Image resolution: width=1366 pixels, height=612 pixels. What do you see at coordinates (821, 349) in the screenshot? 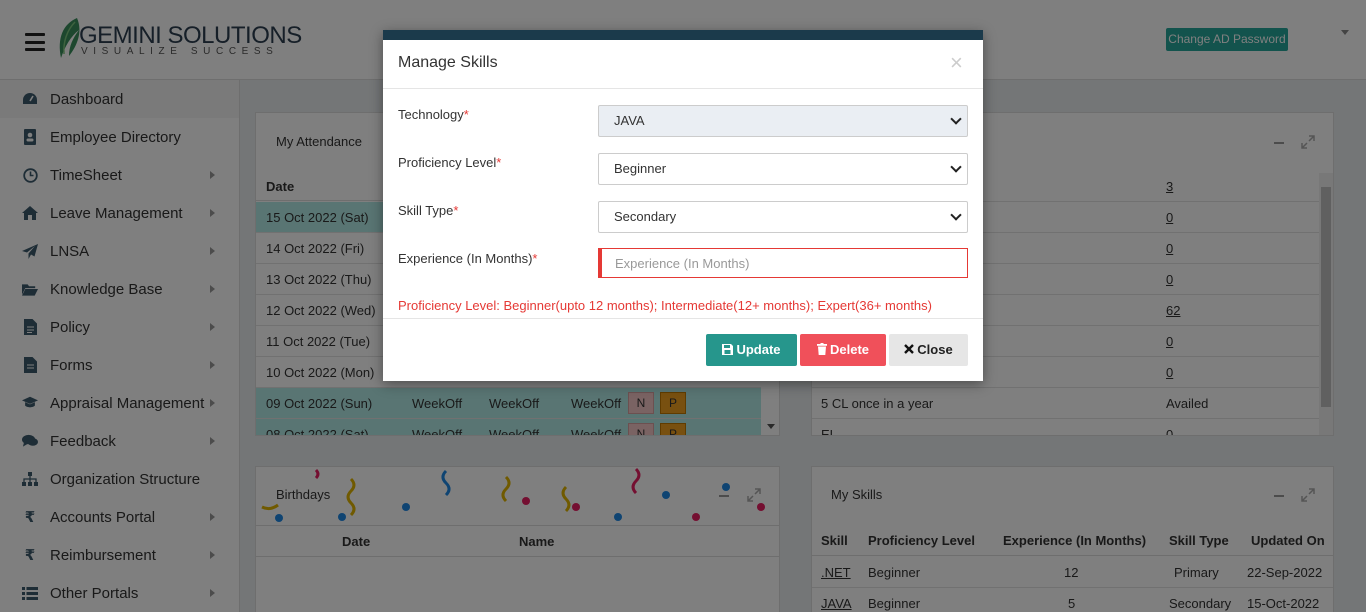
I see `trash-icon` at bounding box center [821, 349].